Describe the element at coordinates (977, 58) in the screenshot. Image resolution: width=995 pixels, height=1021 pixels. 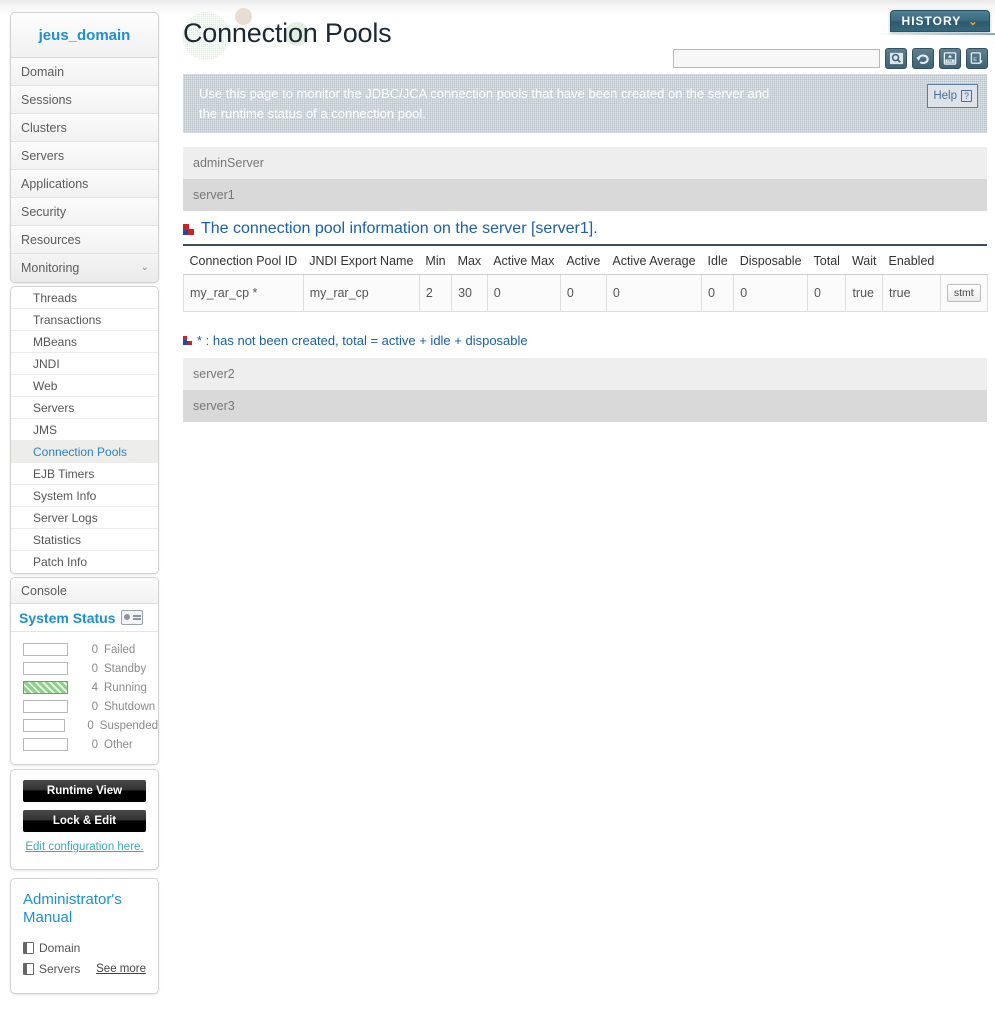
I see `export-excel-icon: E` at that location.